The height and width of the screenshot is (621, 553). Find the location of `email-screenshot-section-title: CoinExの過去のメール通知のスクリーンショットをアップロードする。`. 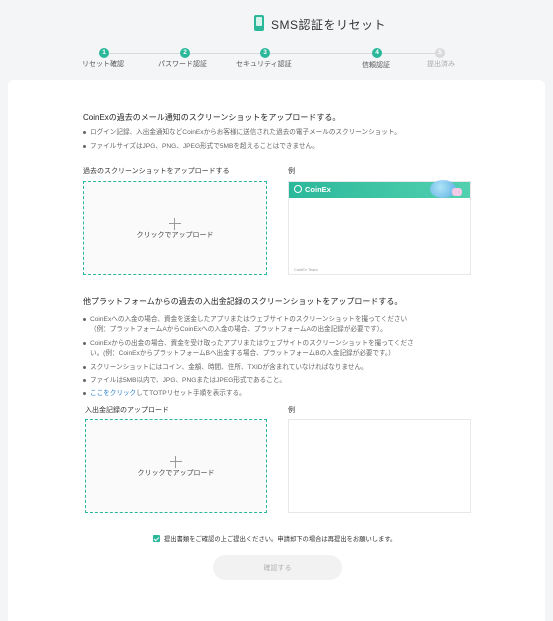

email-screenshot-section-title: CoinExの過去のメール通知のスクリーンショットをアップロードする。 is located at coordinates (212, 117).